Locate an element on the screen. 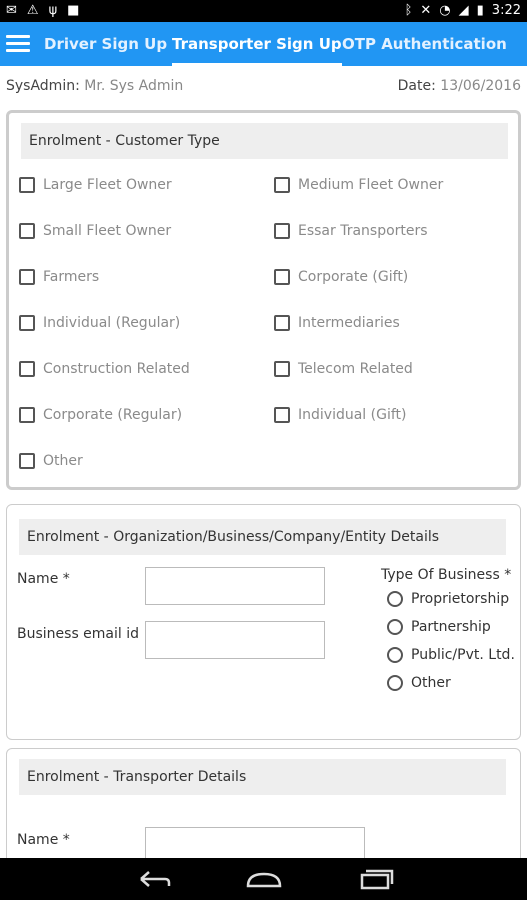 The width and height of the screenshot is (527, 900). sysadmin-value: Mr. Sys Admin is located at coordinates (134, 86).